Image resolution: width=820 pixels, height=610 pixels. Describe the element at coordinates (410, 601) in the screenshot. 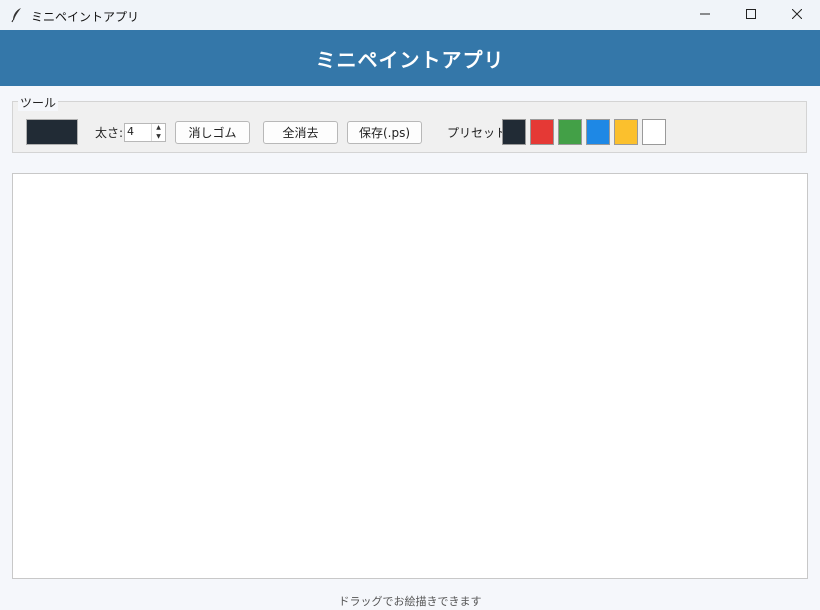

I see `status-text: ドラッグでお絵描きできます` at that location.